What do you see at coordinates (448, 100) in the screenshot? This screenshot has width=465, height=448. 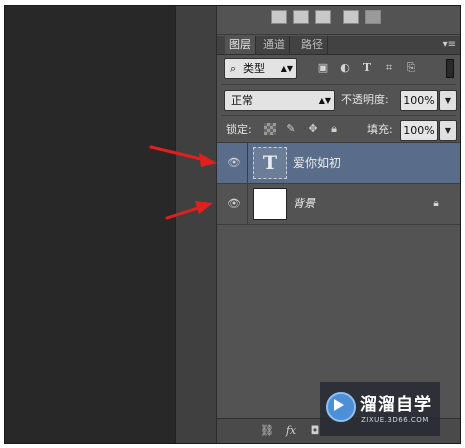 I see `opacity-dropdown-button: ▼` at bounding box center [448, 100].